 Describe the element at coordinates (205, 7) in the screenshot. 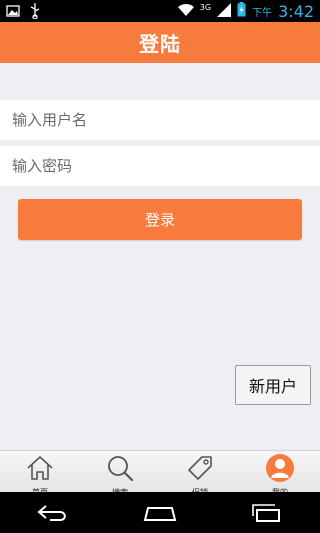

I see `network-type-label: 3G` at that location.